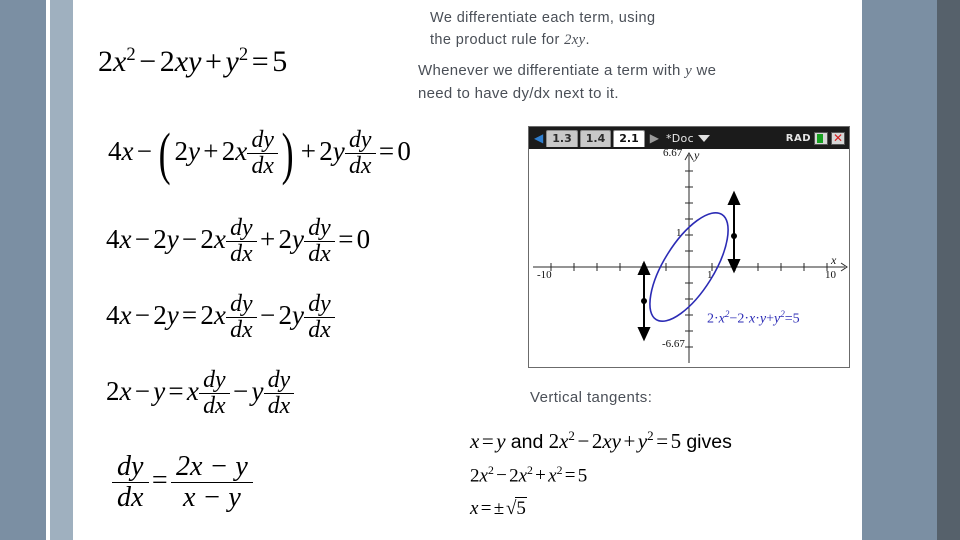 The height and width of the screenshot is (540, 960). I want to click on triangle-right-icon: ▶, so click(654, 138).